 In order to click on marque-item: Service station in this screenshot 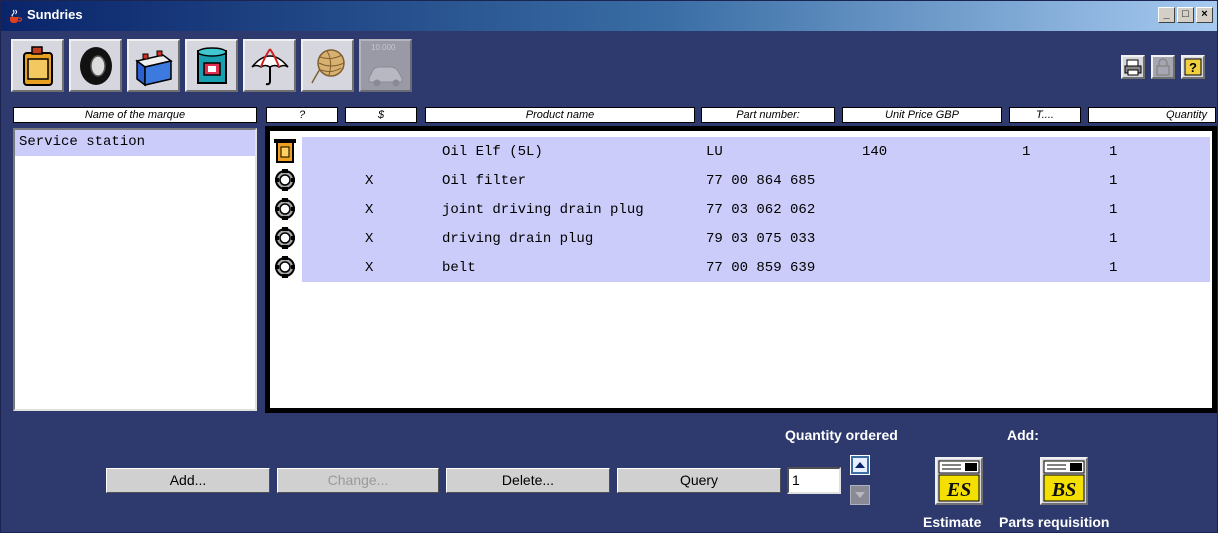, I will do `click(135, 143)`.